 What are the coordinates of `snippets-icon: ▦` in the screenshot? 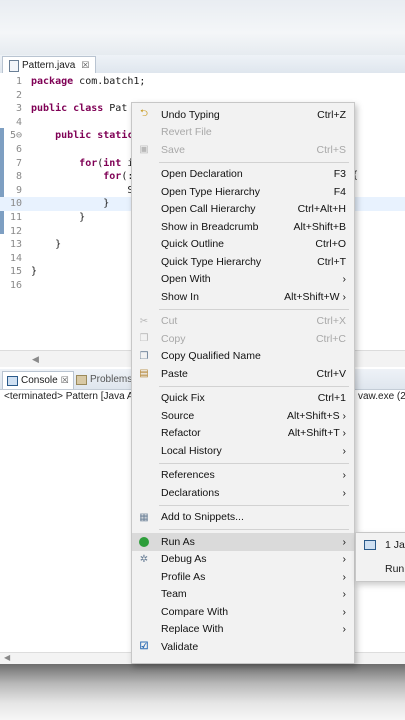 It's located at (144, 517).